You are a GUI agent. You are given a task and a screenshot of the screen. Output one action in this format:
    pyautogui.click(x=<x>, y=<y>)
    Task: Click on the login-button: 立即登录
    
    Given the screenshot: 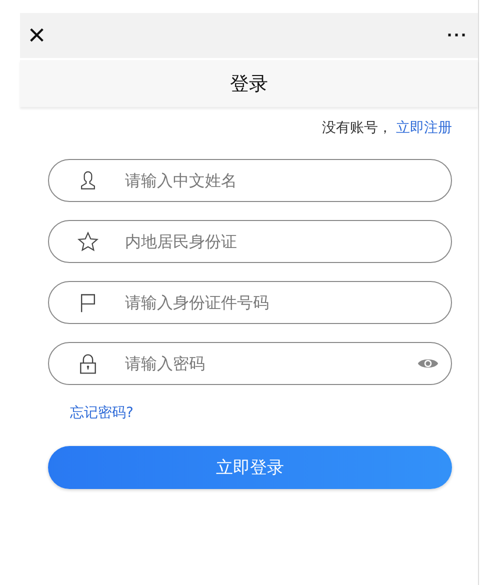 What is the action you would take?
    pyautogui.click(x=250, y=467)
    